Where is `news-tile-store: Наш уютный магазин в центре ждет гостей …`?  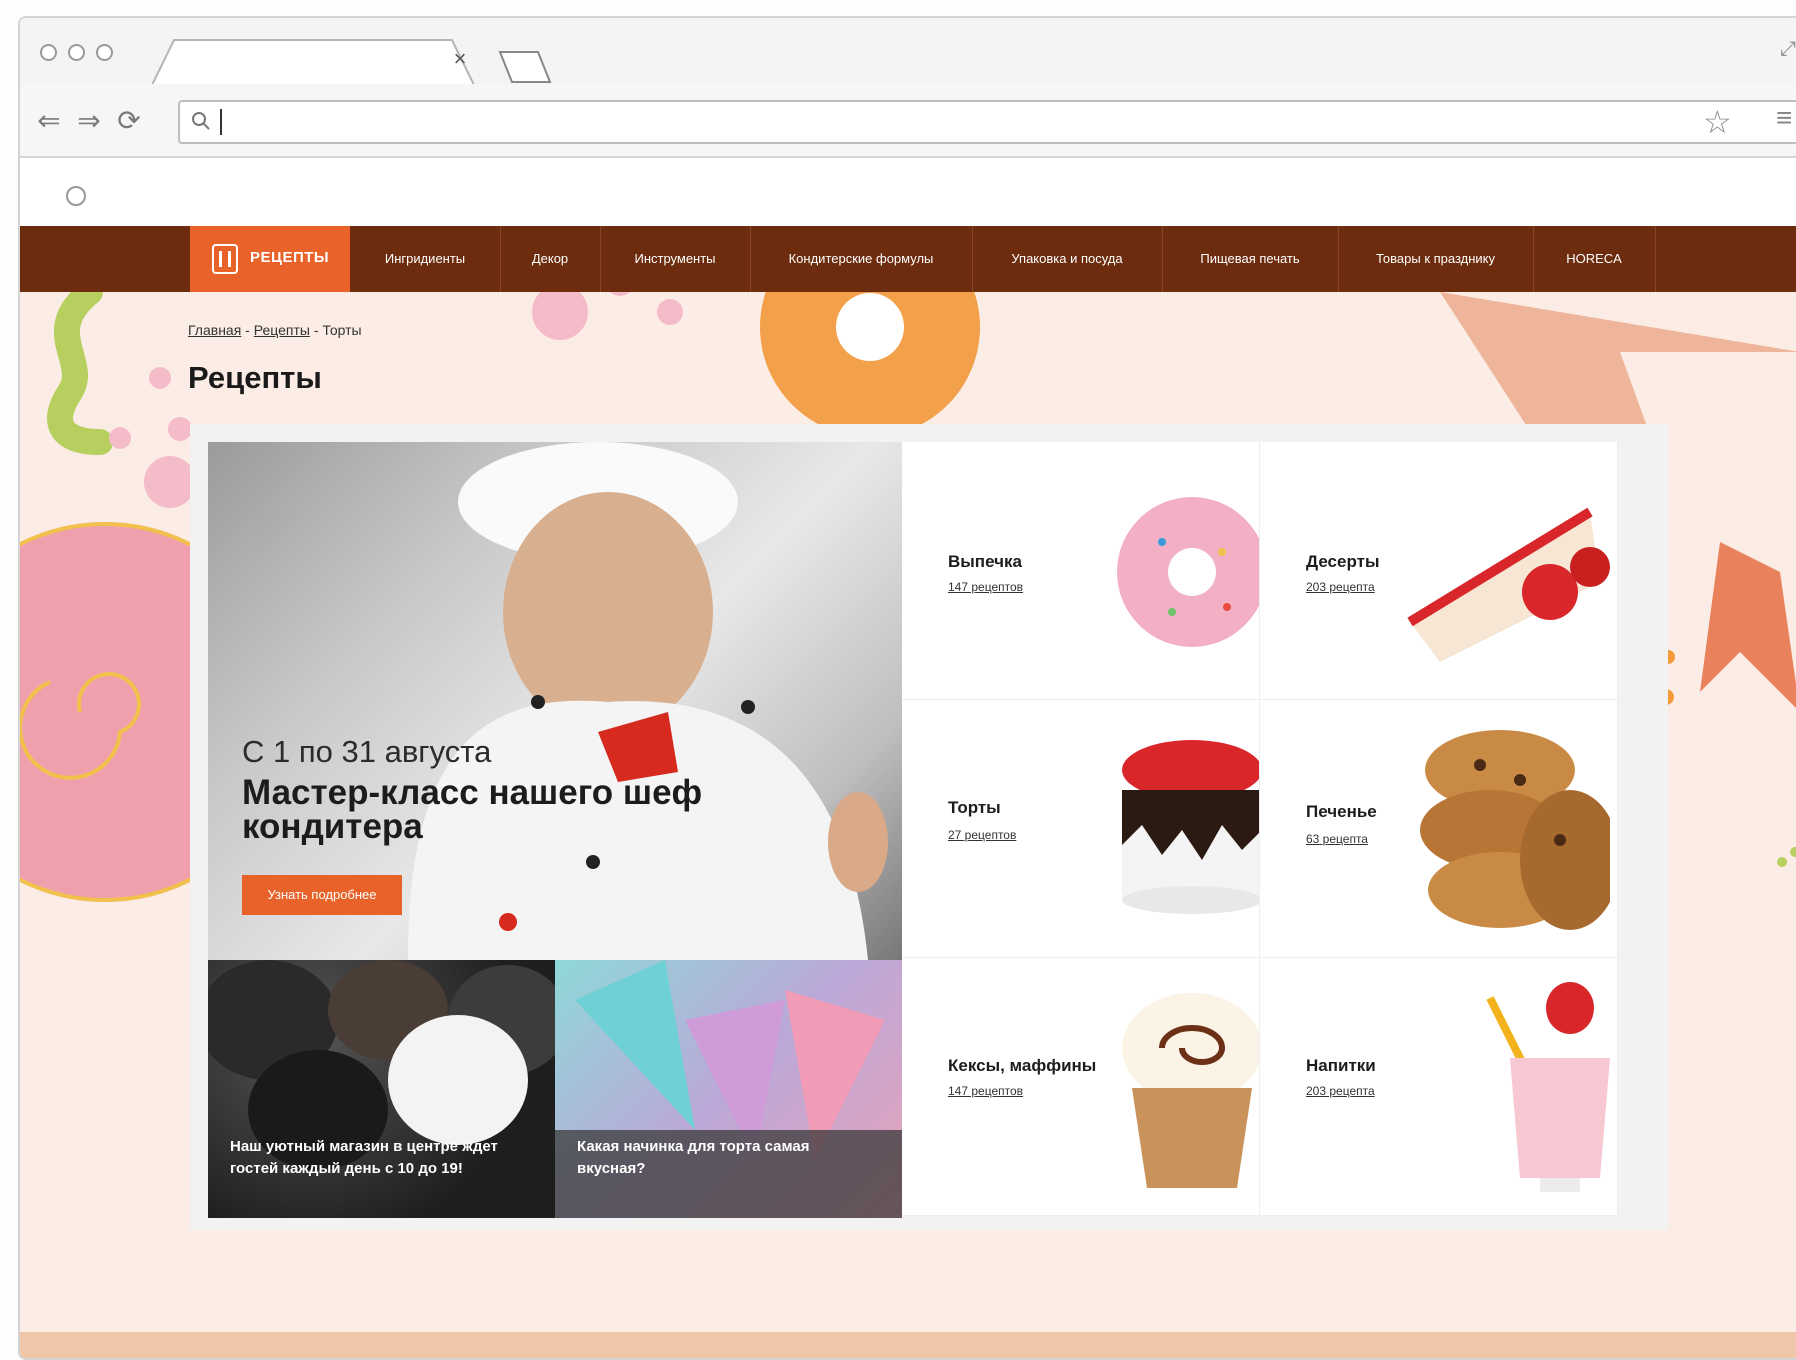 news-tile-store: Наш уютный магазин в центре ждет гостей … is located at coordinates (381, 1089).